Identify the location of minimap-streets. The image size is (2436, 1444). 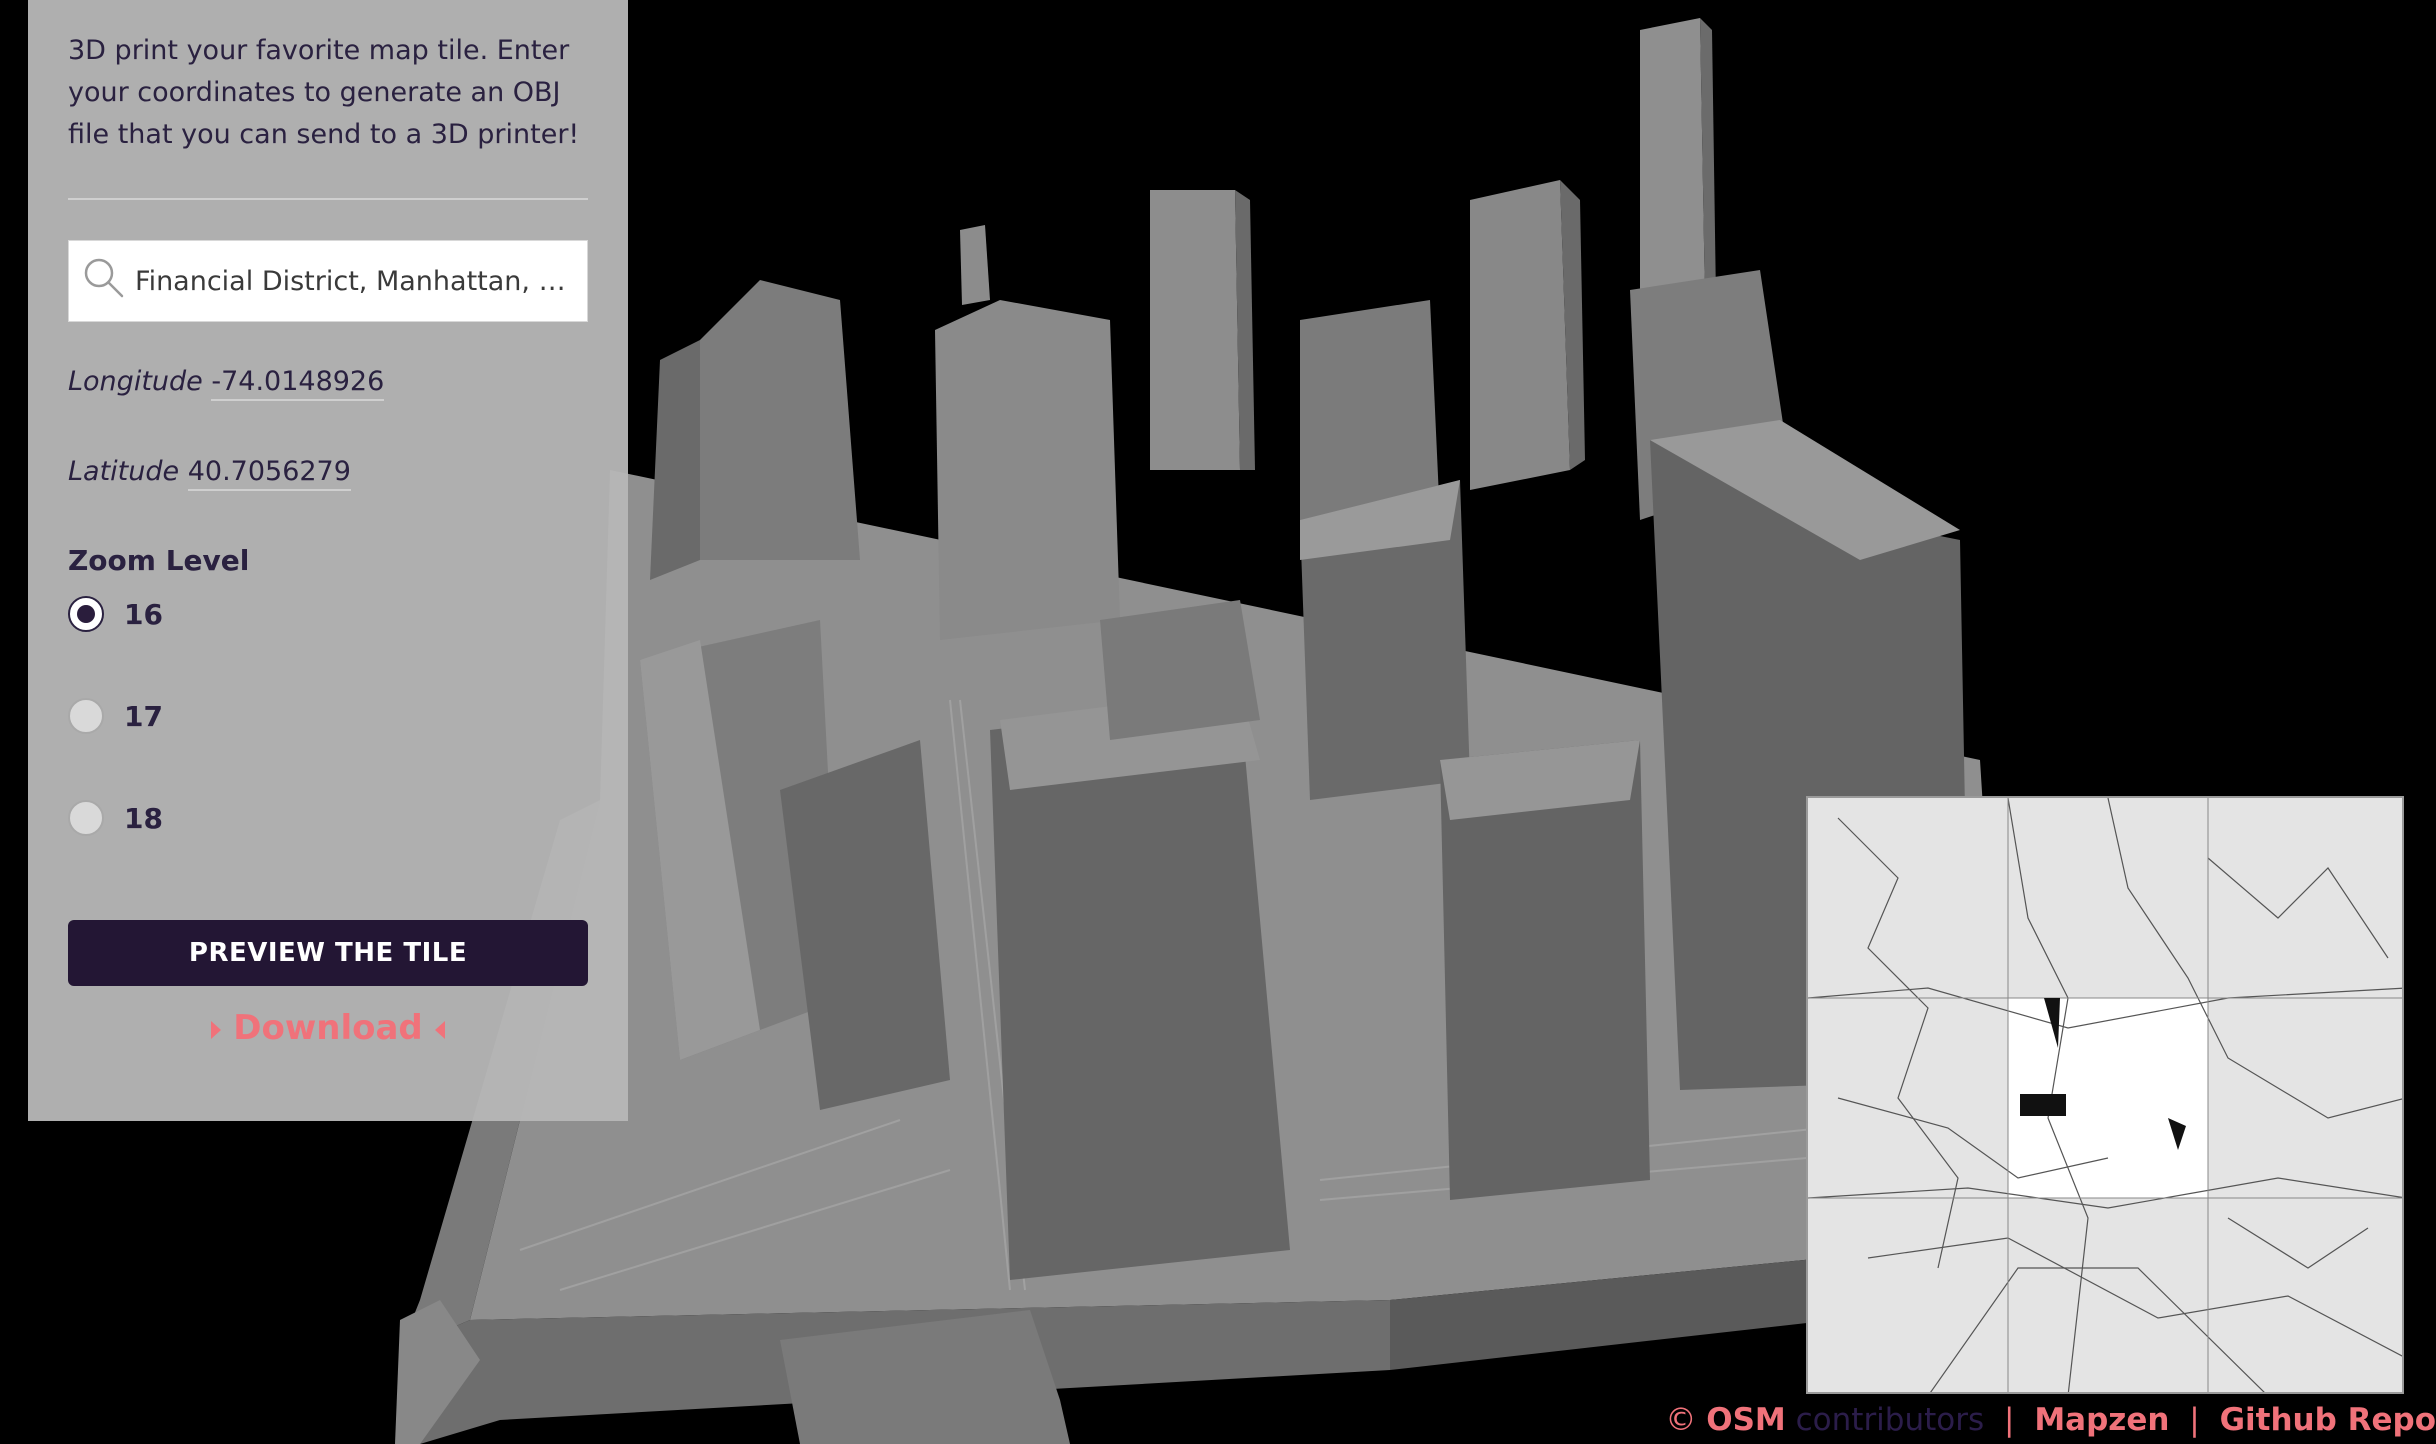
(2105, 1095).